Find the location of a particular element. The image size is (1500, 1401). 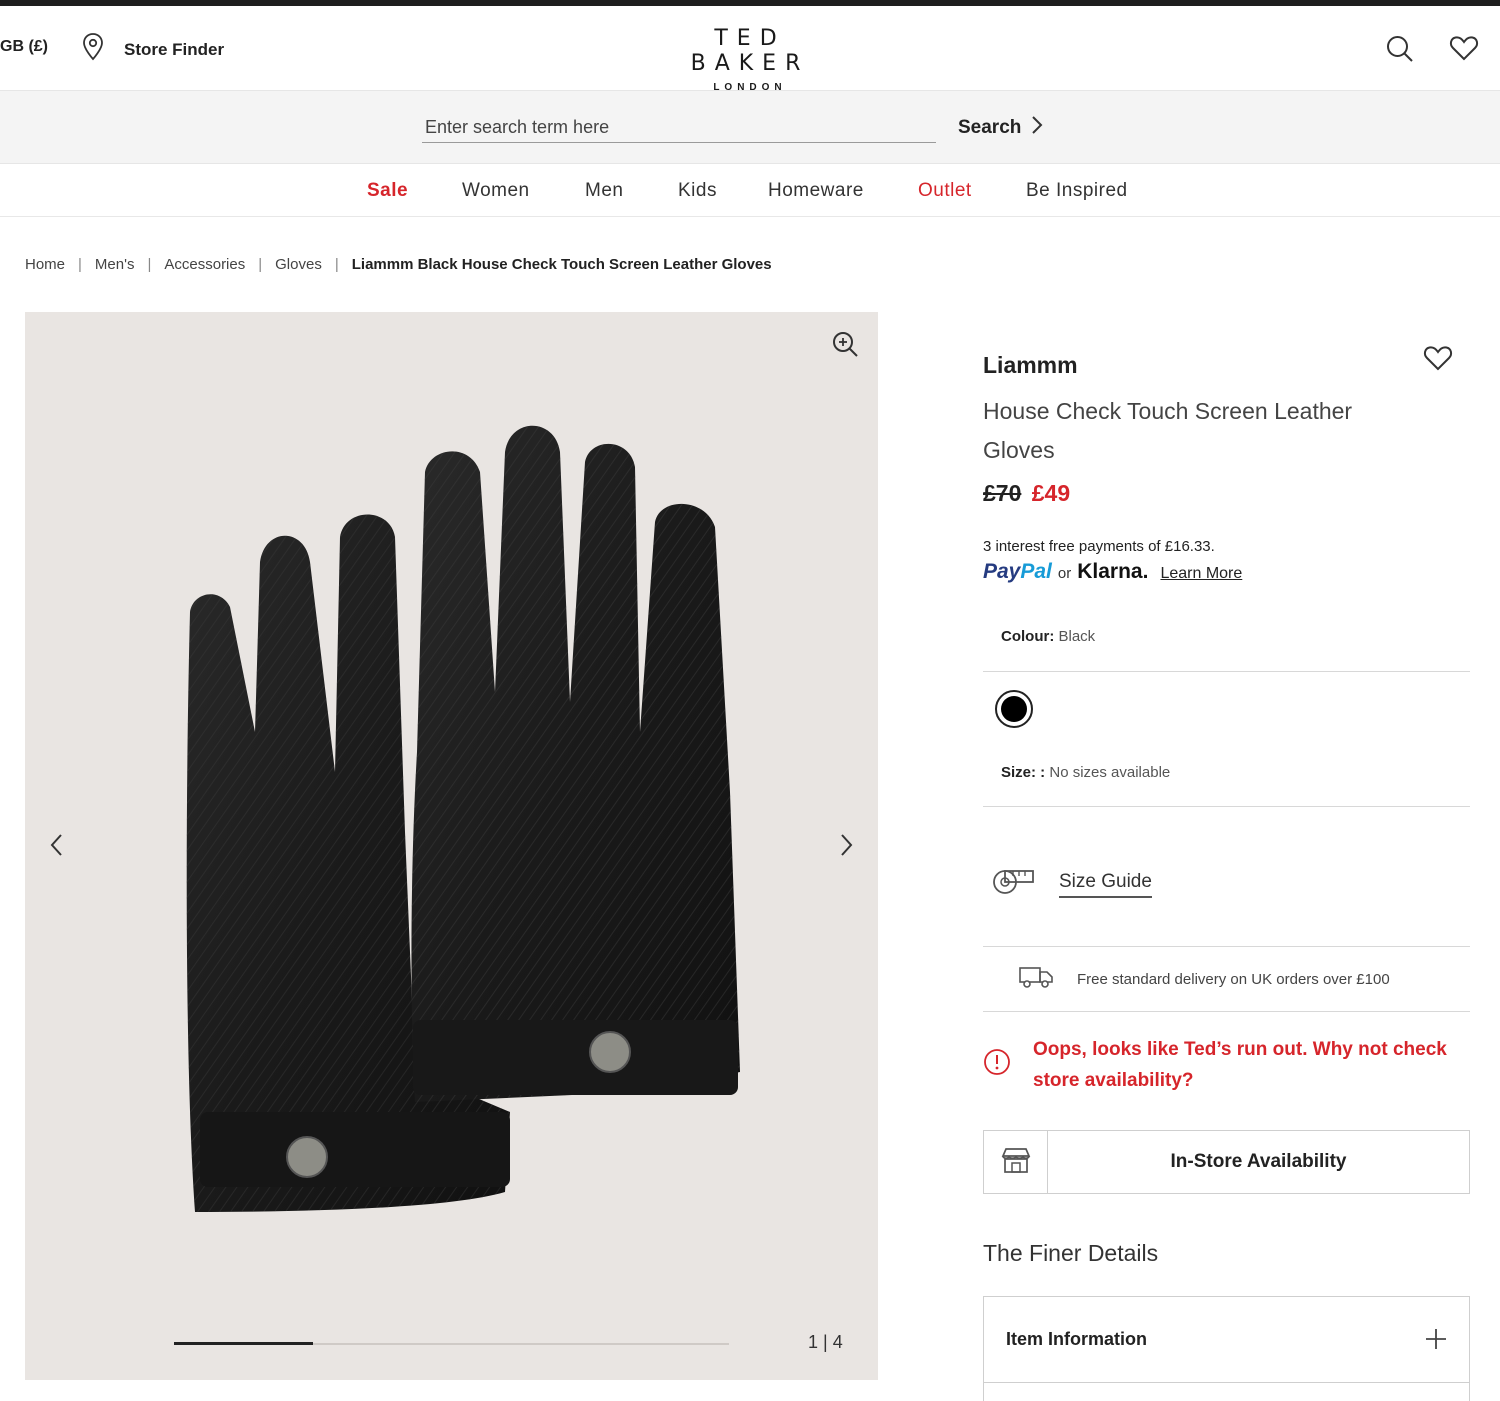

details-accordion: Item Information is located at coordinates (1226, 1348).